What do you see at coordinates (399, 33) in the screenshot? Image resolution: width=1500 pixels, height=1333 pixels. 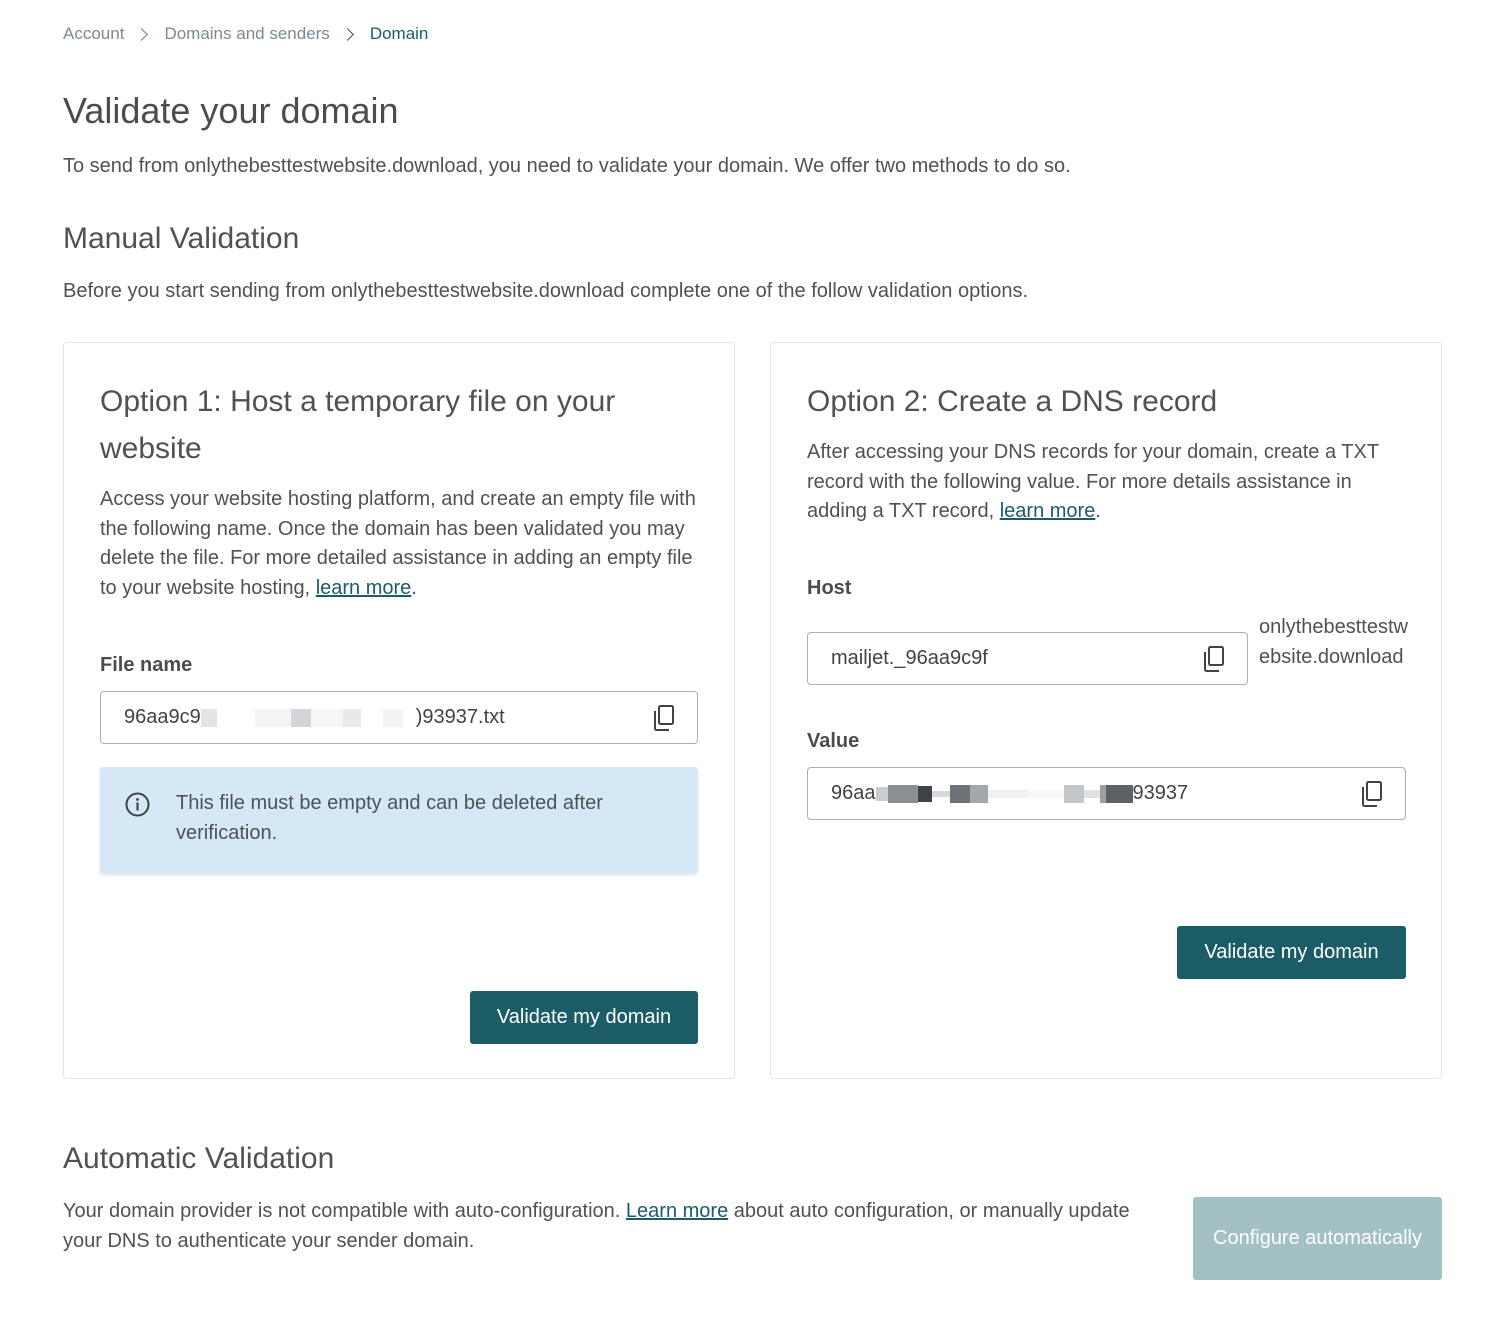 I see `breadcrumb-domain: Domain` at bounding box center [399, 33].